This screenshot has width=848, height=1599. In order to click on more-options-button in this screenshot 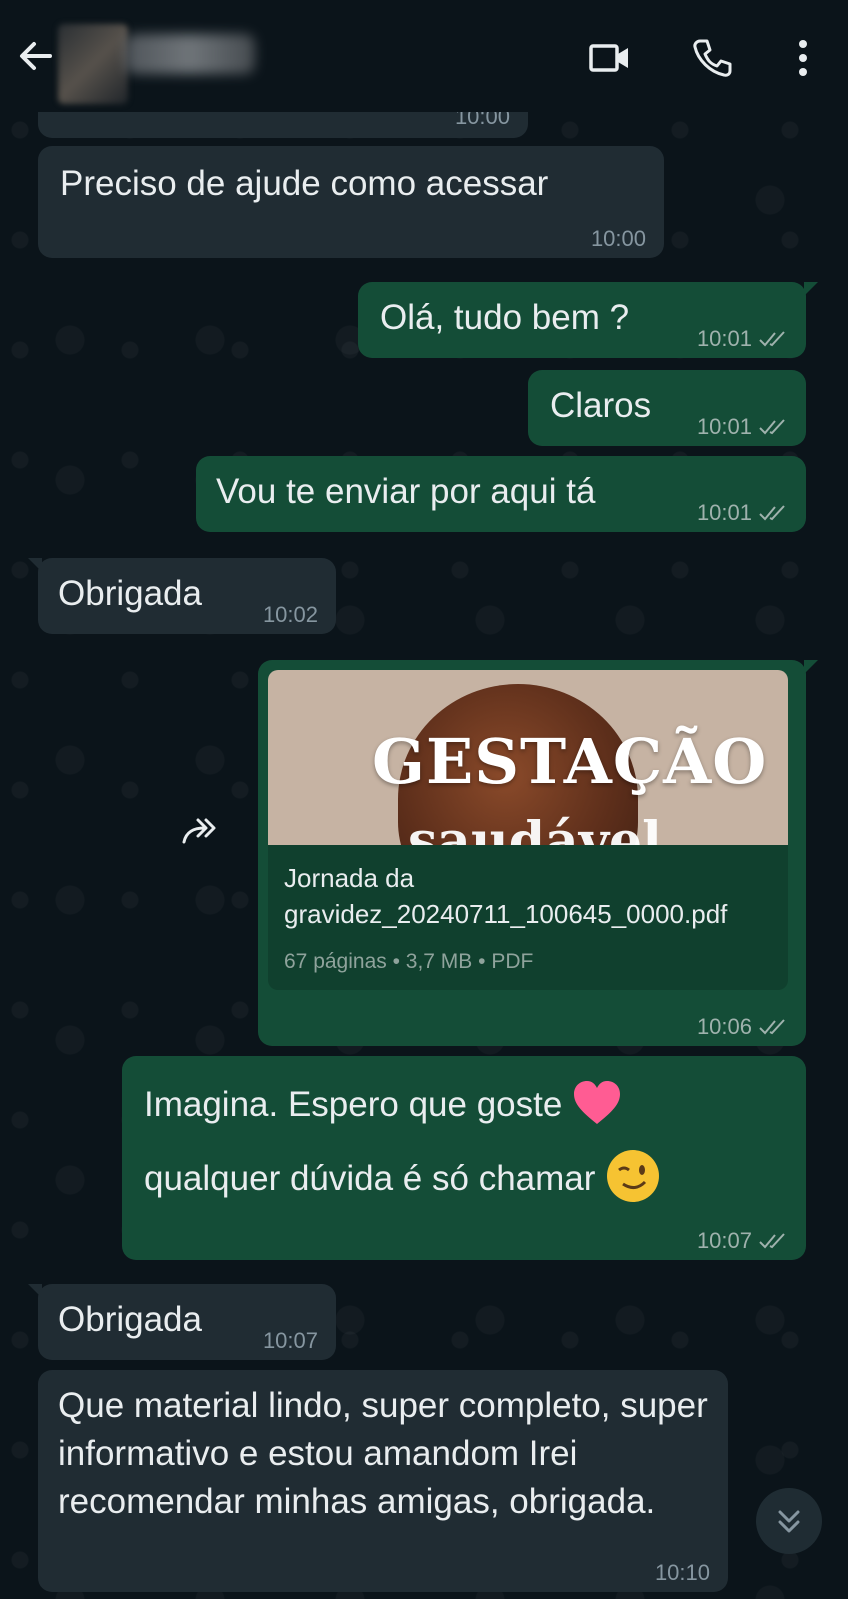, I will do `click(803, 58)`.